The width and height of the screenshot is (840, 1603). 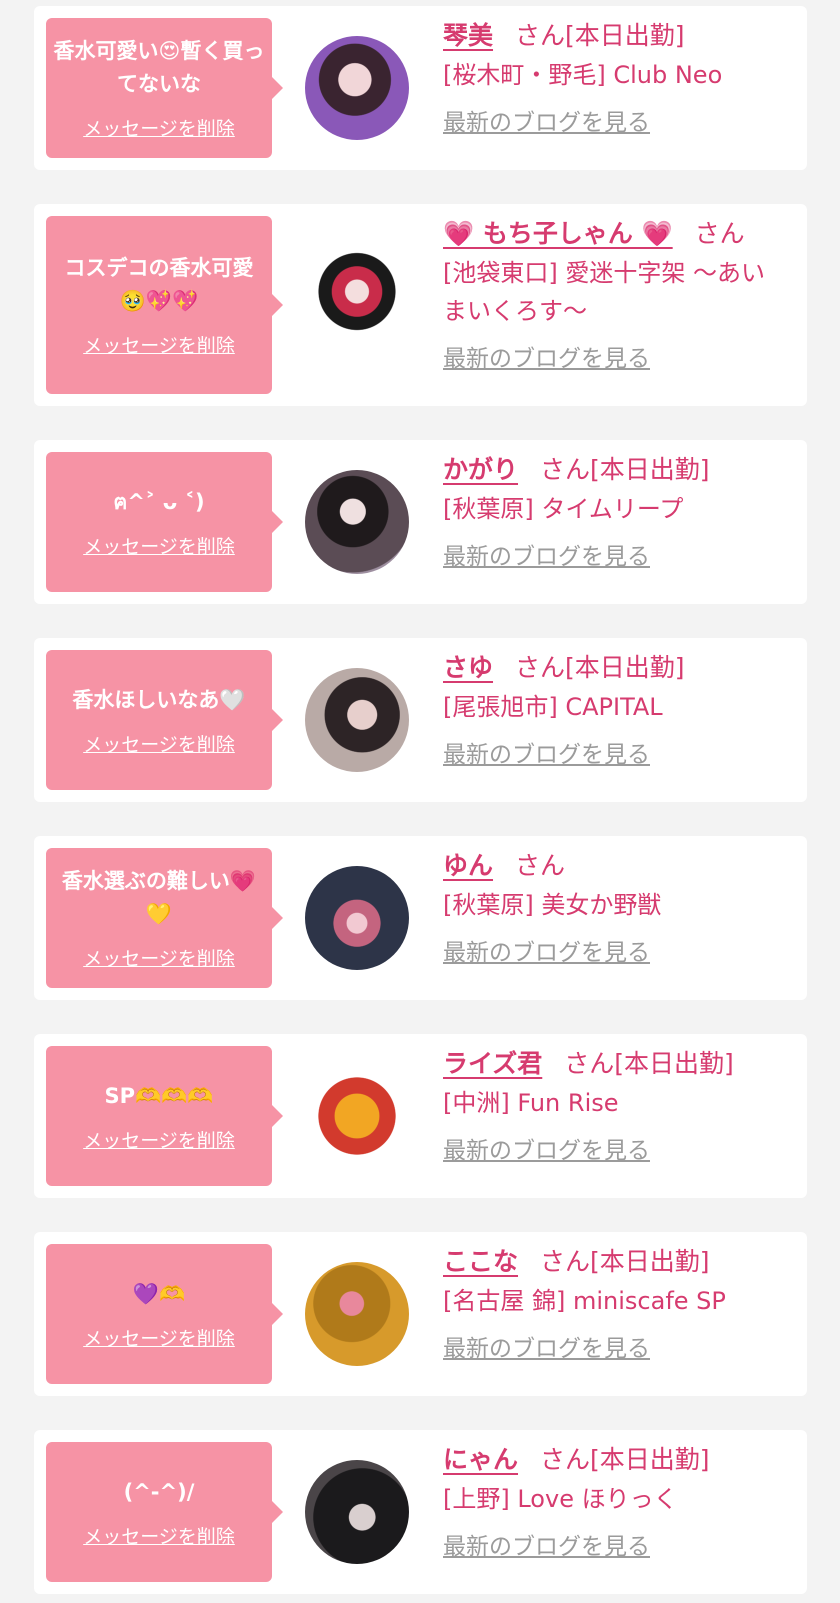 What do you see at coordinates (159, 1491) in the screenshot?
I see `message-text: (^-^)/` at bounding box center [159, 1491].